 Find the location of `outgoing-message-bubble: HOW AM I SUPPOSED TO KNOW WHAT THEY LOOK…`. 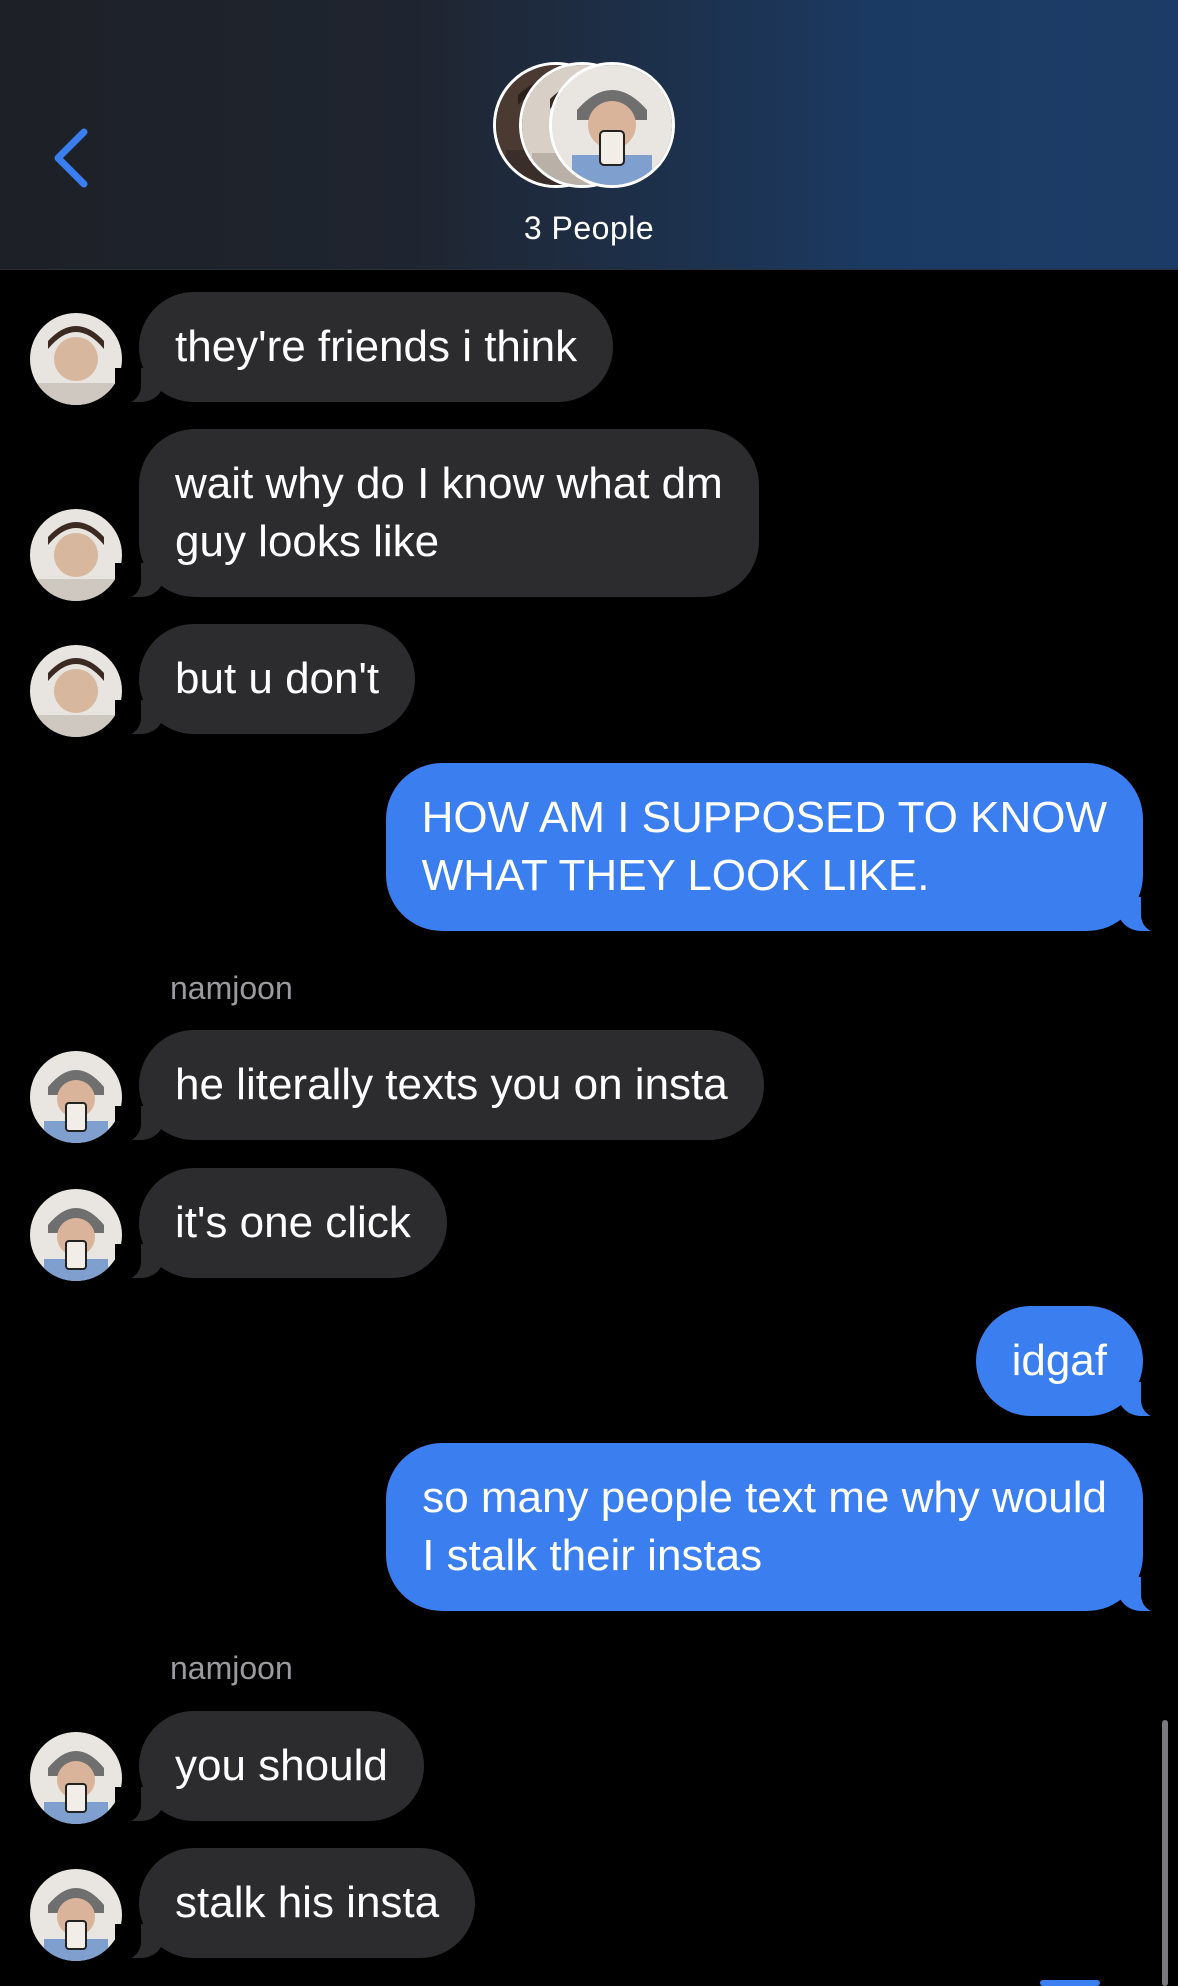

outgoing-message-bubble: HOW AM I SUPPOSED TO KNOW WHAT THEY LOOK… is located at coordinates (776, 848).